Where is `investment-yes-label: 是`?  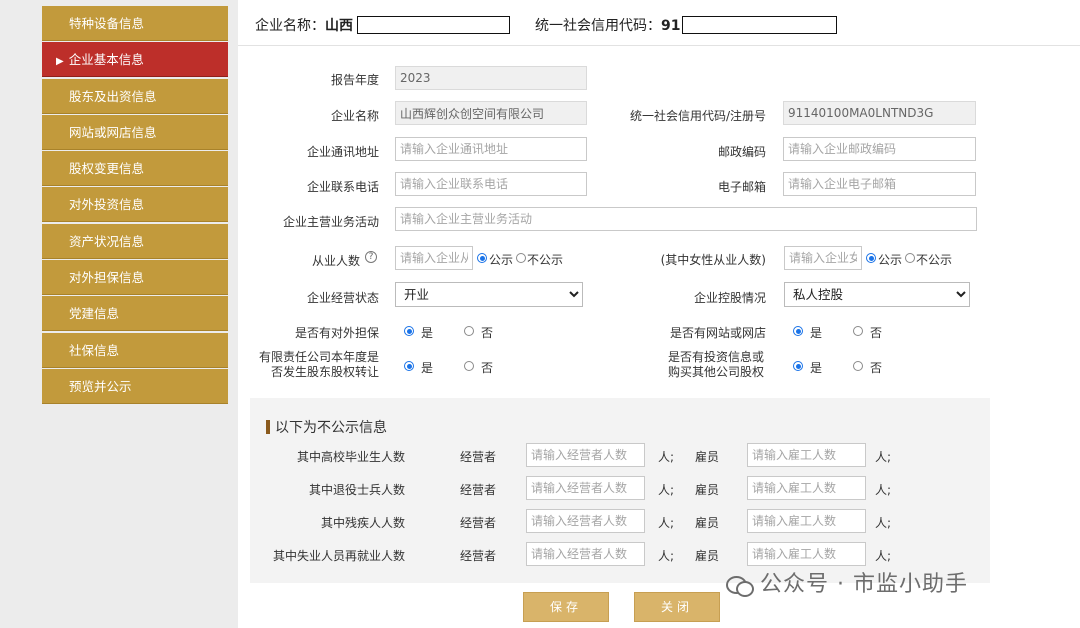 investment-yes-label: 是 is located at coordinates (816, 368).